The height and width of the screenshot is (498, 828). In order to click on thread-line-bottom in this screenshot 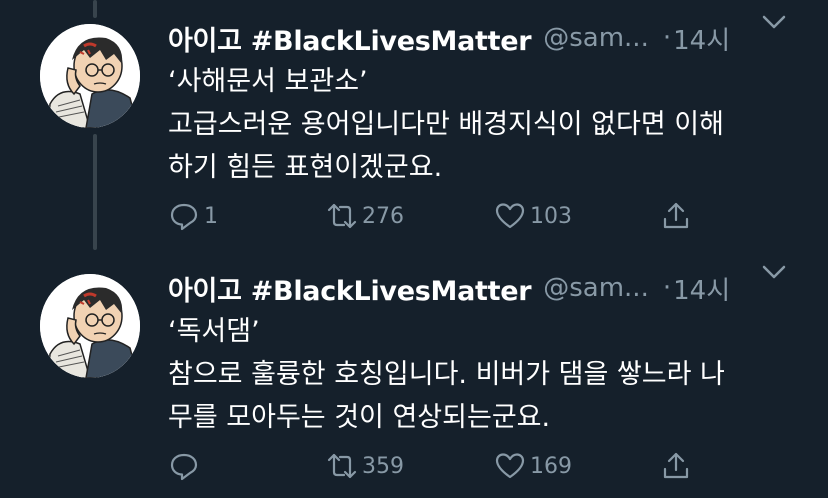, I will do `click(95, 192)`.